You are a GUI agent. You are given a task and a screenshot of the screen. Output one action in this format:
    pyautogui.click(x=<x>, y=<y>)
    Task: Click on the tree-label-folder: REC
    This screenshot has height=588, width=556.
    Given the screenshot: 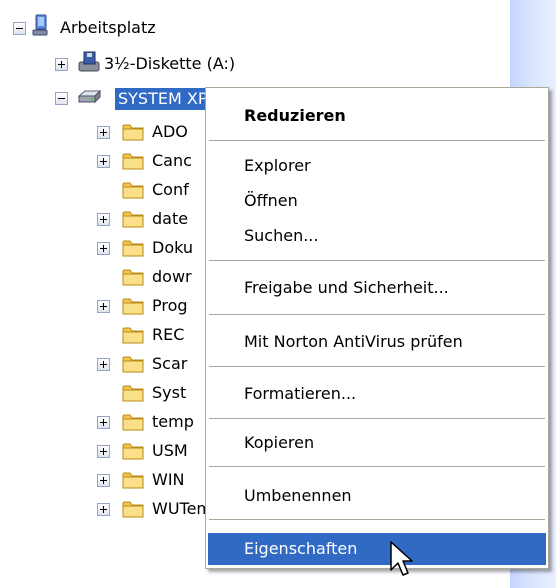 What is the action you would take?
    pyautogui.click(x=168, y=335)
    